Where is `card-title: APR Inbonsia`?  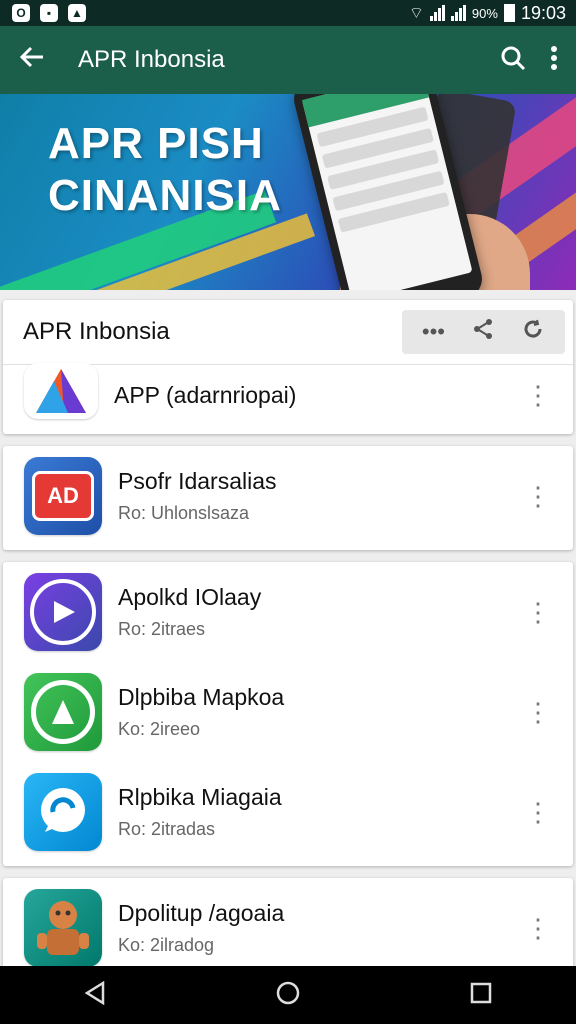
card-title: APR Inbonsia is located at coordinates (96, 331).